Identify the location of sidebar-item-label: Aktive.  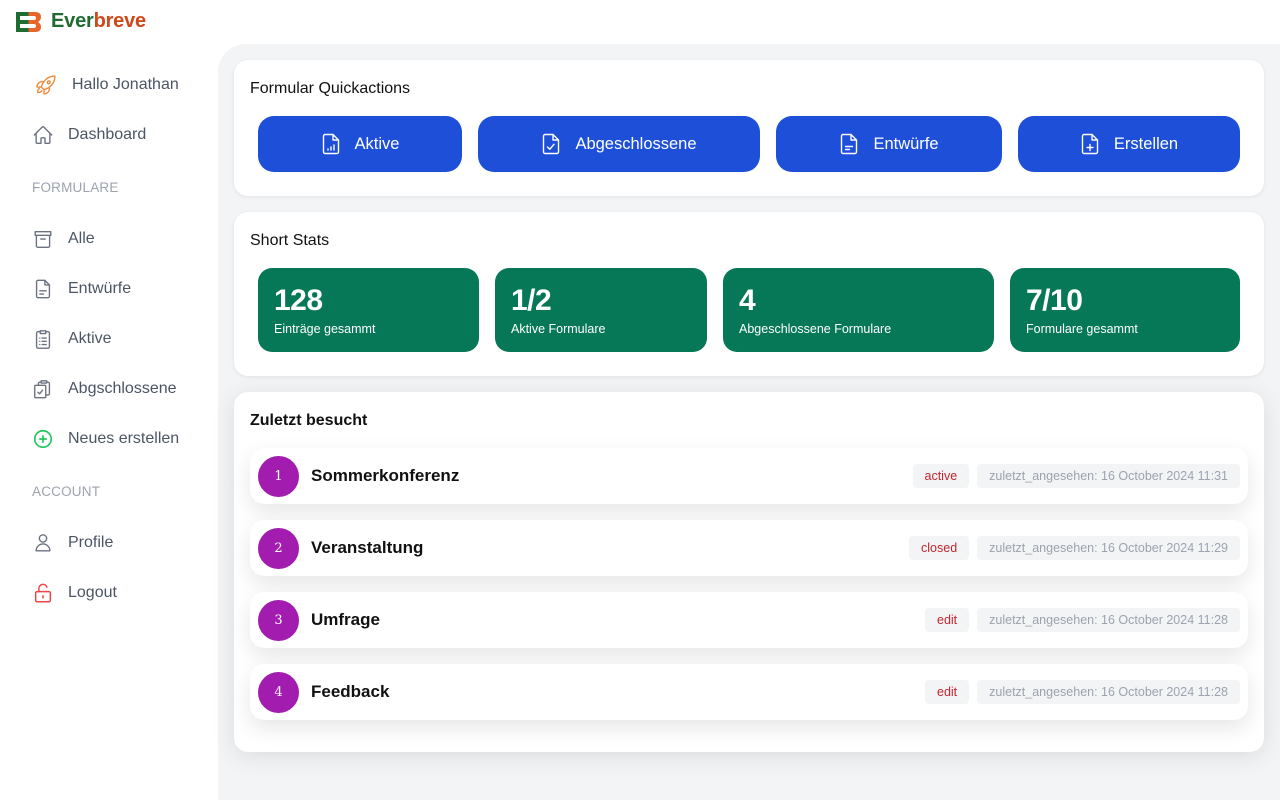
(90, 338).